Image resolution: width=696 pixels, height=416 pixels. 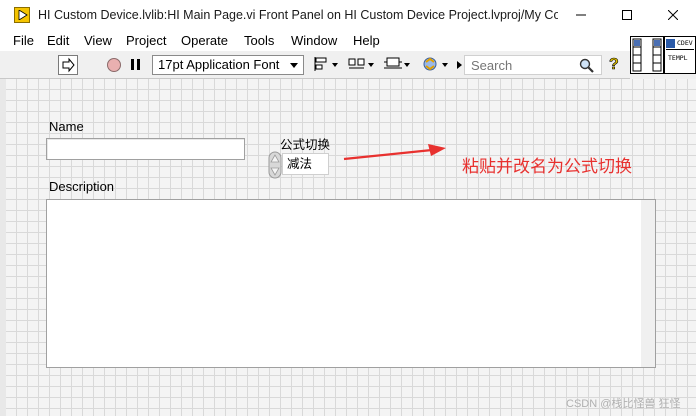 I want to click on name-label: Name, so click(x=66, y=126).